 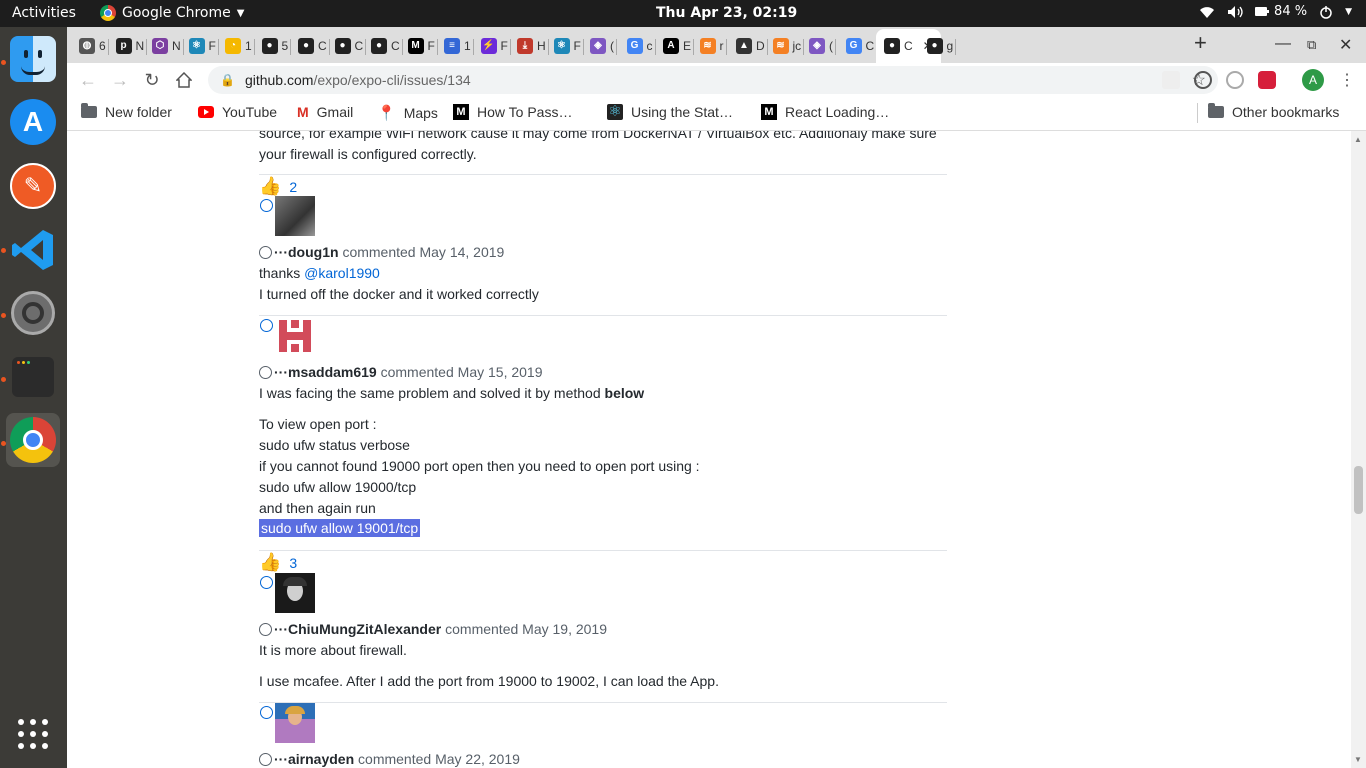 What do you see at coordinates (33, 250) in the screenshot?
I see `dock-vscode` at bounding box center [33, 250].